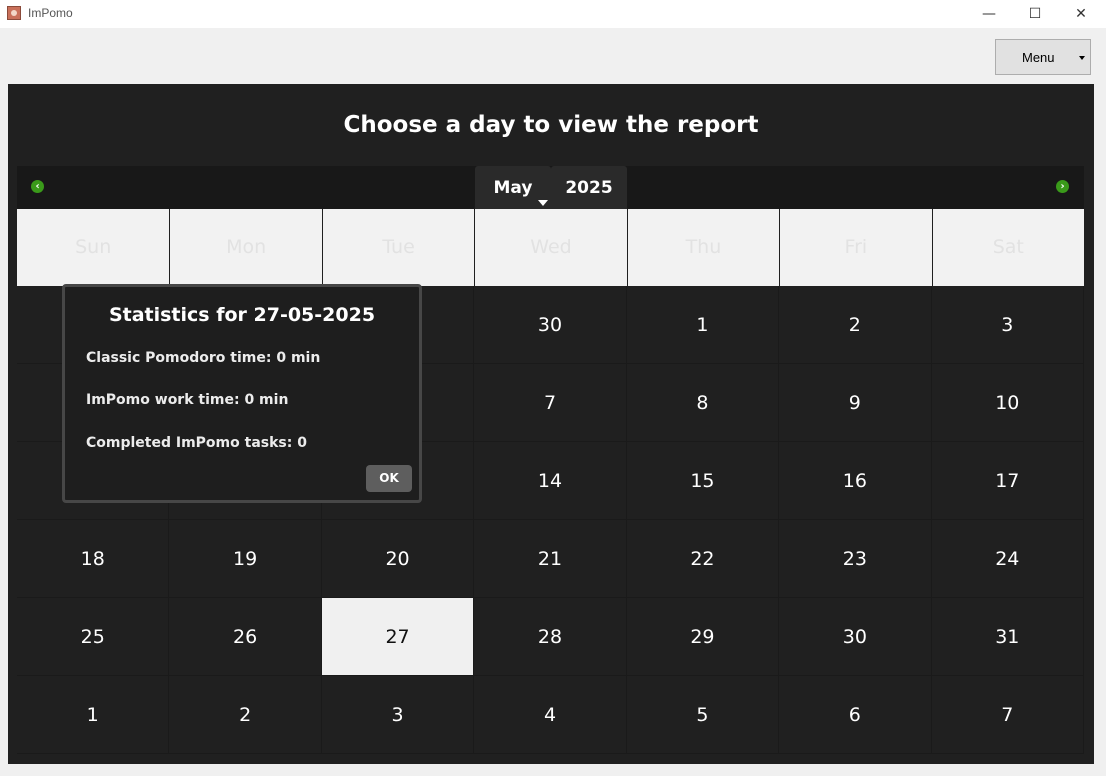 The width and height of the screenshot is (1106, 776). What do you see at coordinates (855, 247) in the screenshot?
I see `weekday-label: Fri` at bounding box center [855, 247].